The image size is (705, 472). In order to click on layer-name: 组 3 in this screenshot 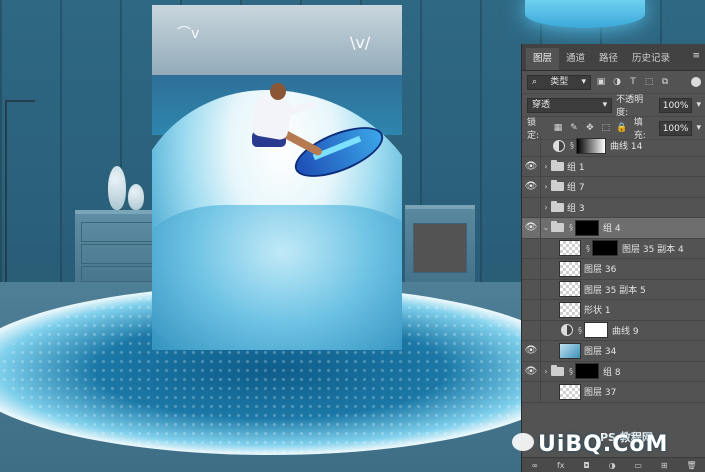, I will do `click(576, 208)`.